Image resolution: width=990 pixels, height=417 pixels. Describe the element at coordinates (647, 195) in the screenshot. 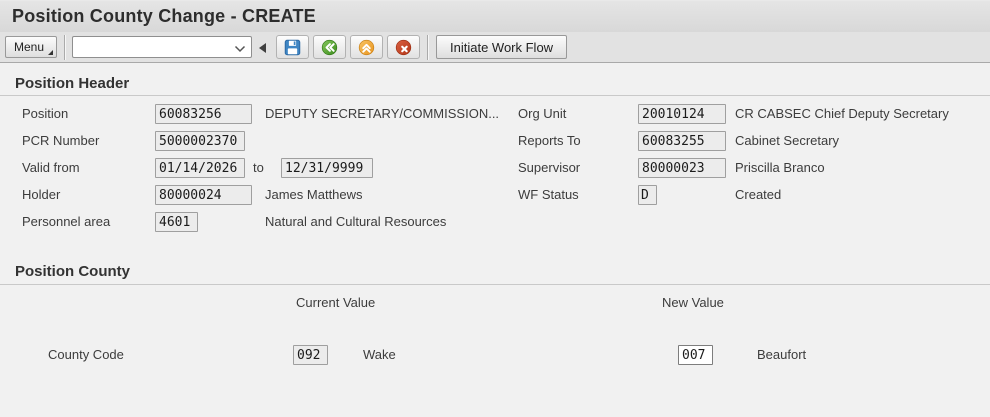

I see `wf-status-field` at that location.